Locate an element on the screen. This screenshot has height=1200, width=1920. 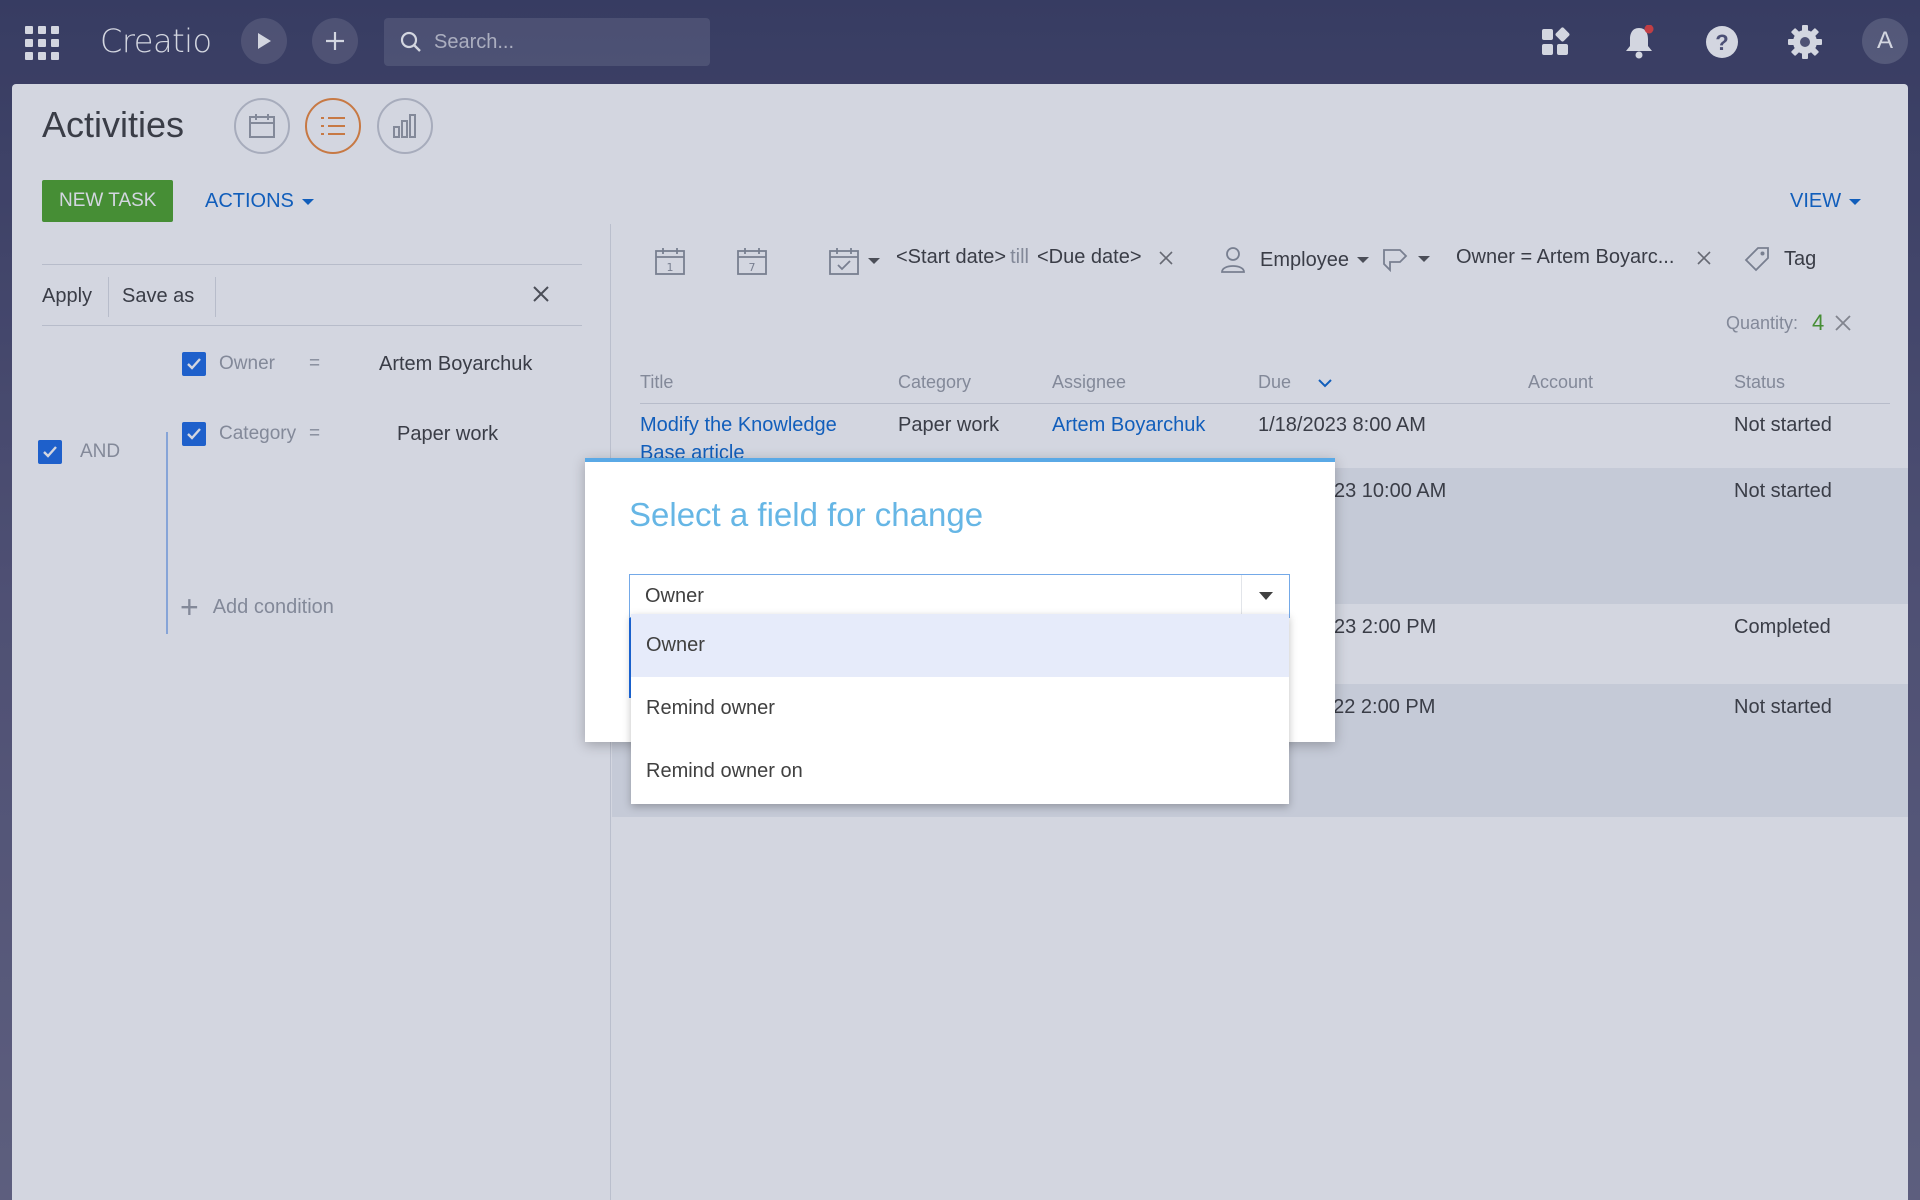
option-remind-owner: Remind owner is located at coordinates (960, 708).